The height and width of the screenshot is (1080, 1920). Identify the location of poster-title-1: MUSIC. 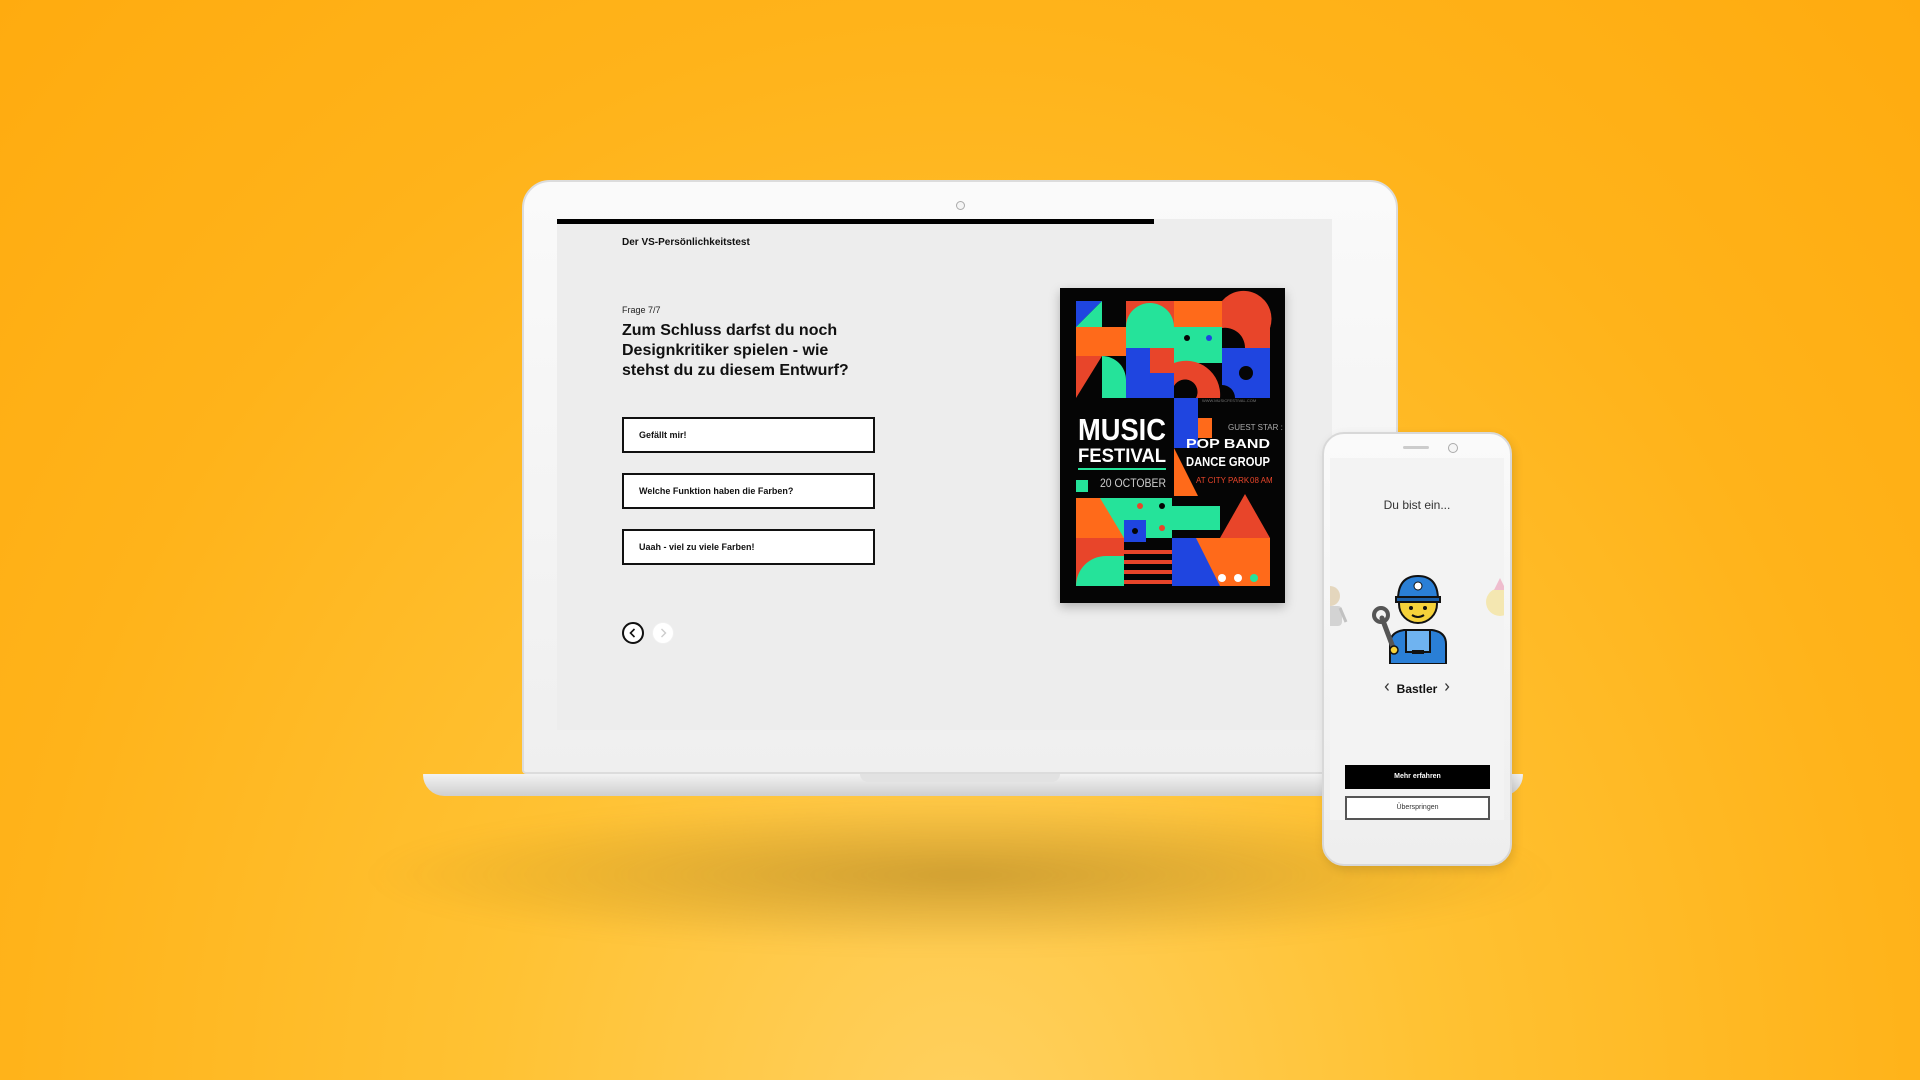
(1122, 429).